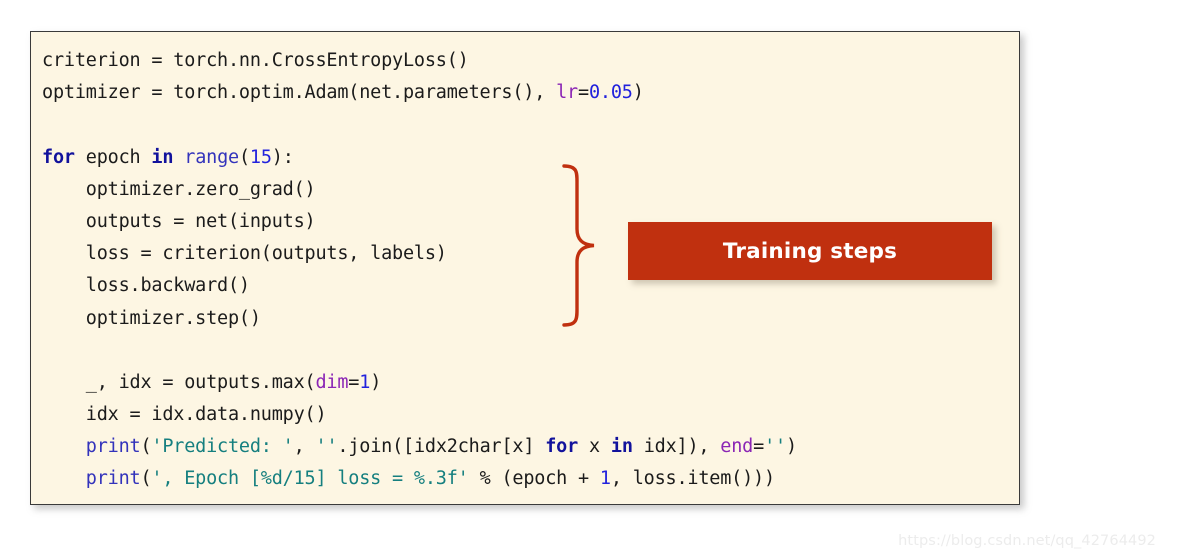 The image size is (1180, 557). Describe the element at coordinates (184, 415) in the screenshot. I see `code-token-plain: idx = idx.data.numpy()` at that location.